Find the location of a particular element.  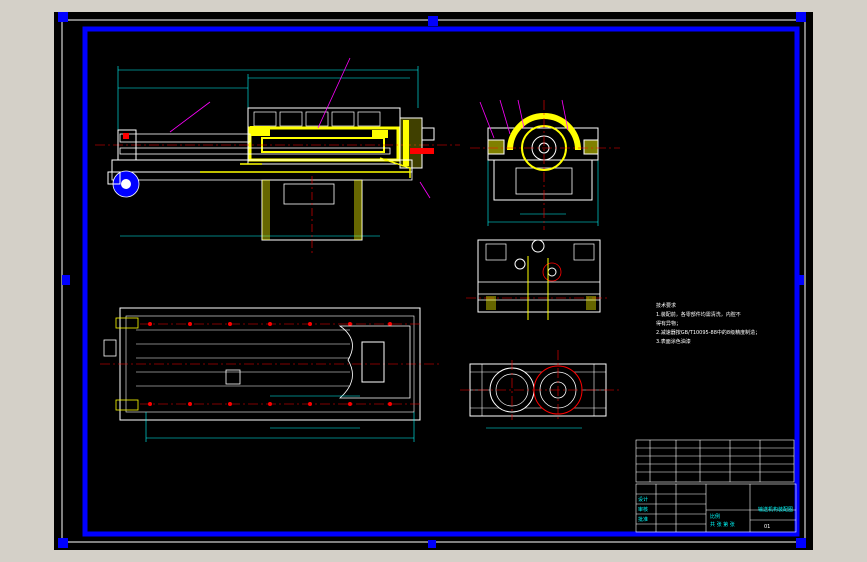

drawing-number: 01 is located at coordinates (767, 527).